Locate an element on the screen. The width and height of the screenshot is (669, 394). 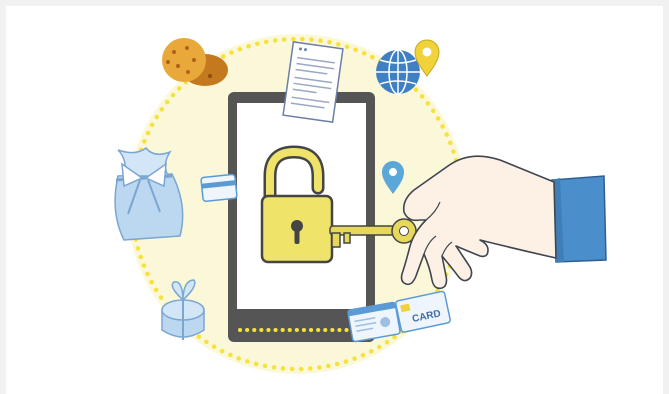
credit-card-icon is located at coordinates (219, 188).